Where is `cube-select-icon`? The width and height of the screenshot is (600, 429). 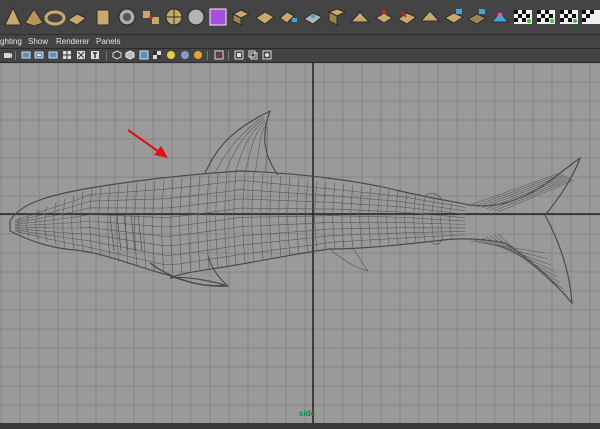
cube-select-icon is located at coordinates (218, 17).